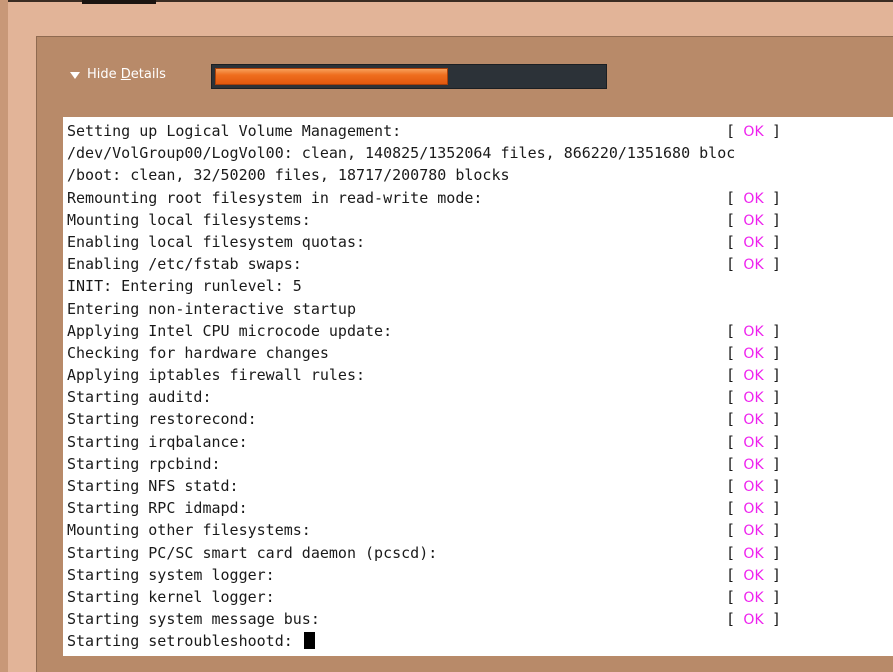 This screenshot has height=672, width=893. What do you see at coordinates (478, 264) in the screenshot?
I see `console-line: Enabling /etc/fstab swaps: [OK]` at bounding box center [478, 264].